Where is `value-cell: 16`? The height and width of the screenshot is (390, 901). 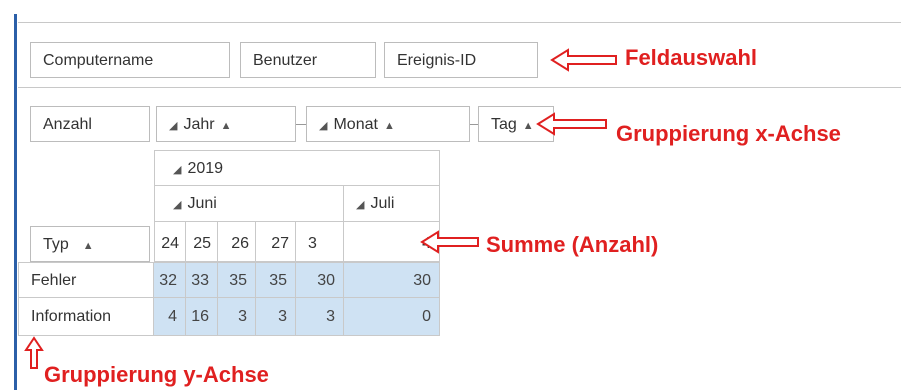 value-cell: 16 is located at coordinates (202, 317).